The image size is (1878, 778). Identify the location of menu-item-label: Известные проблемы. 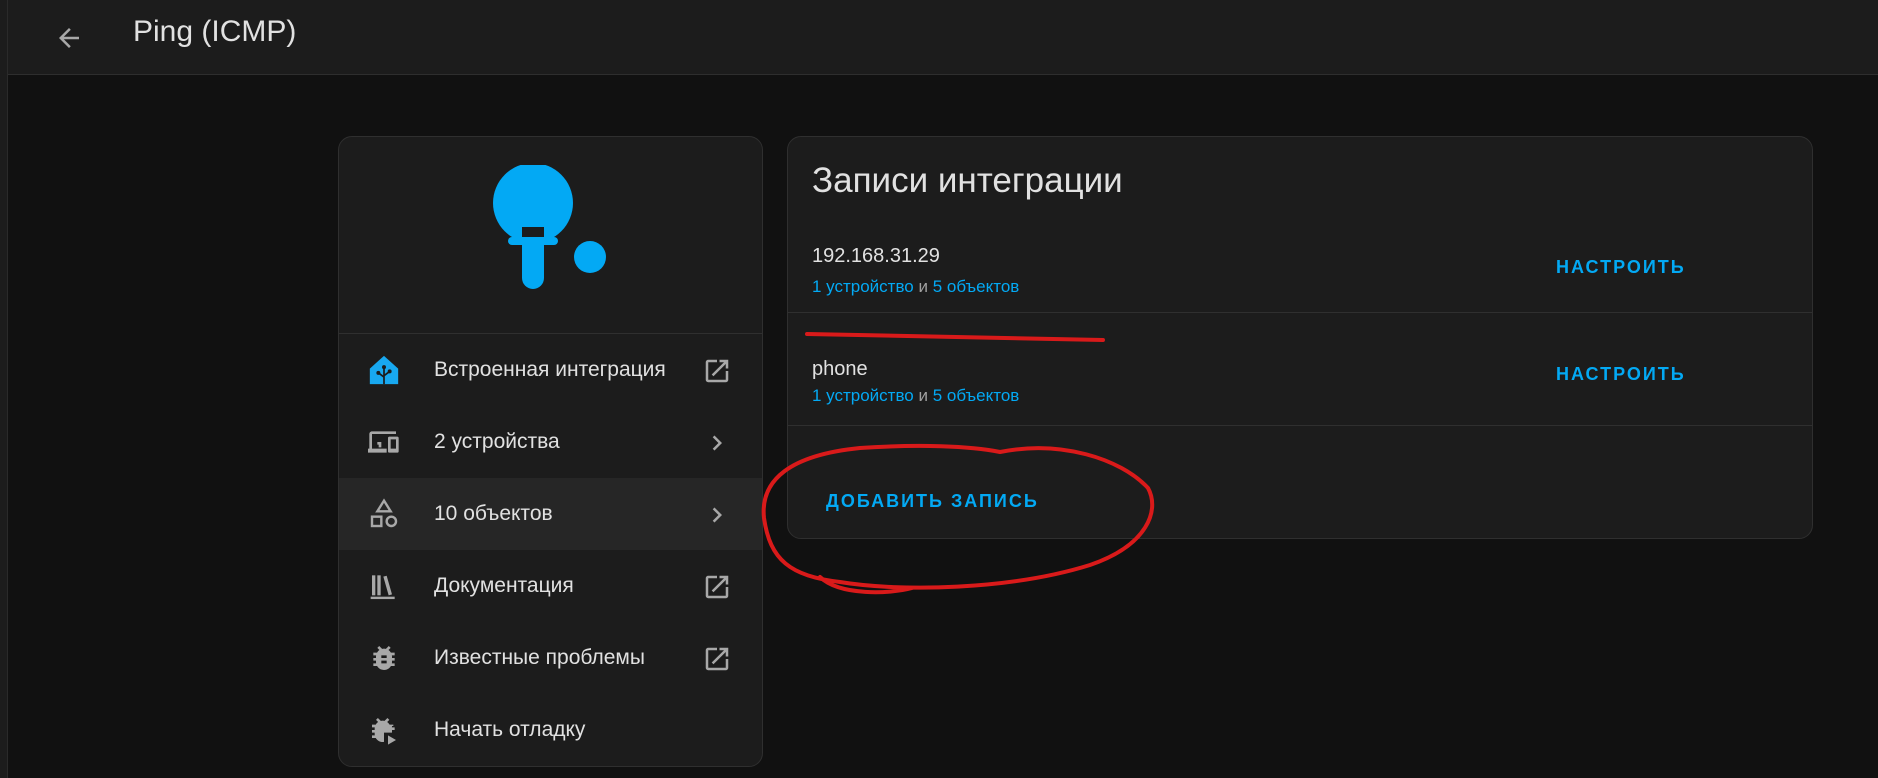
(539, 657).